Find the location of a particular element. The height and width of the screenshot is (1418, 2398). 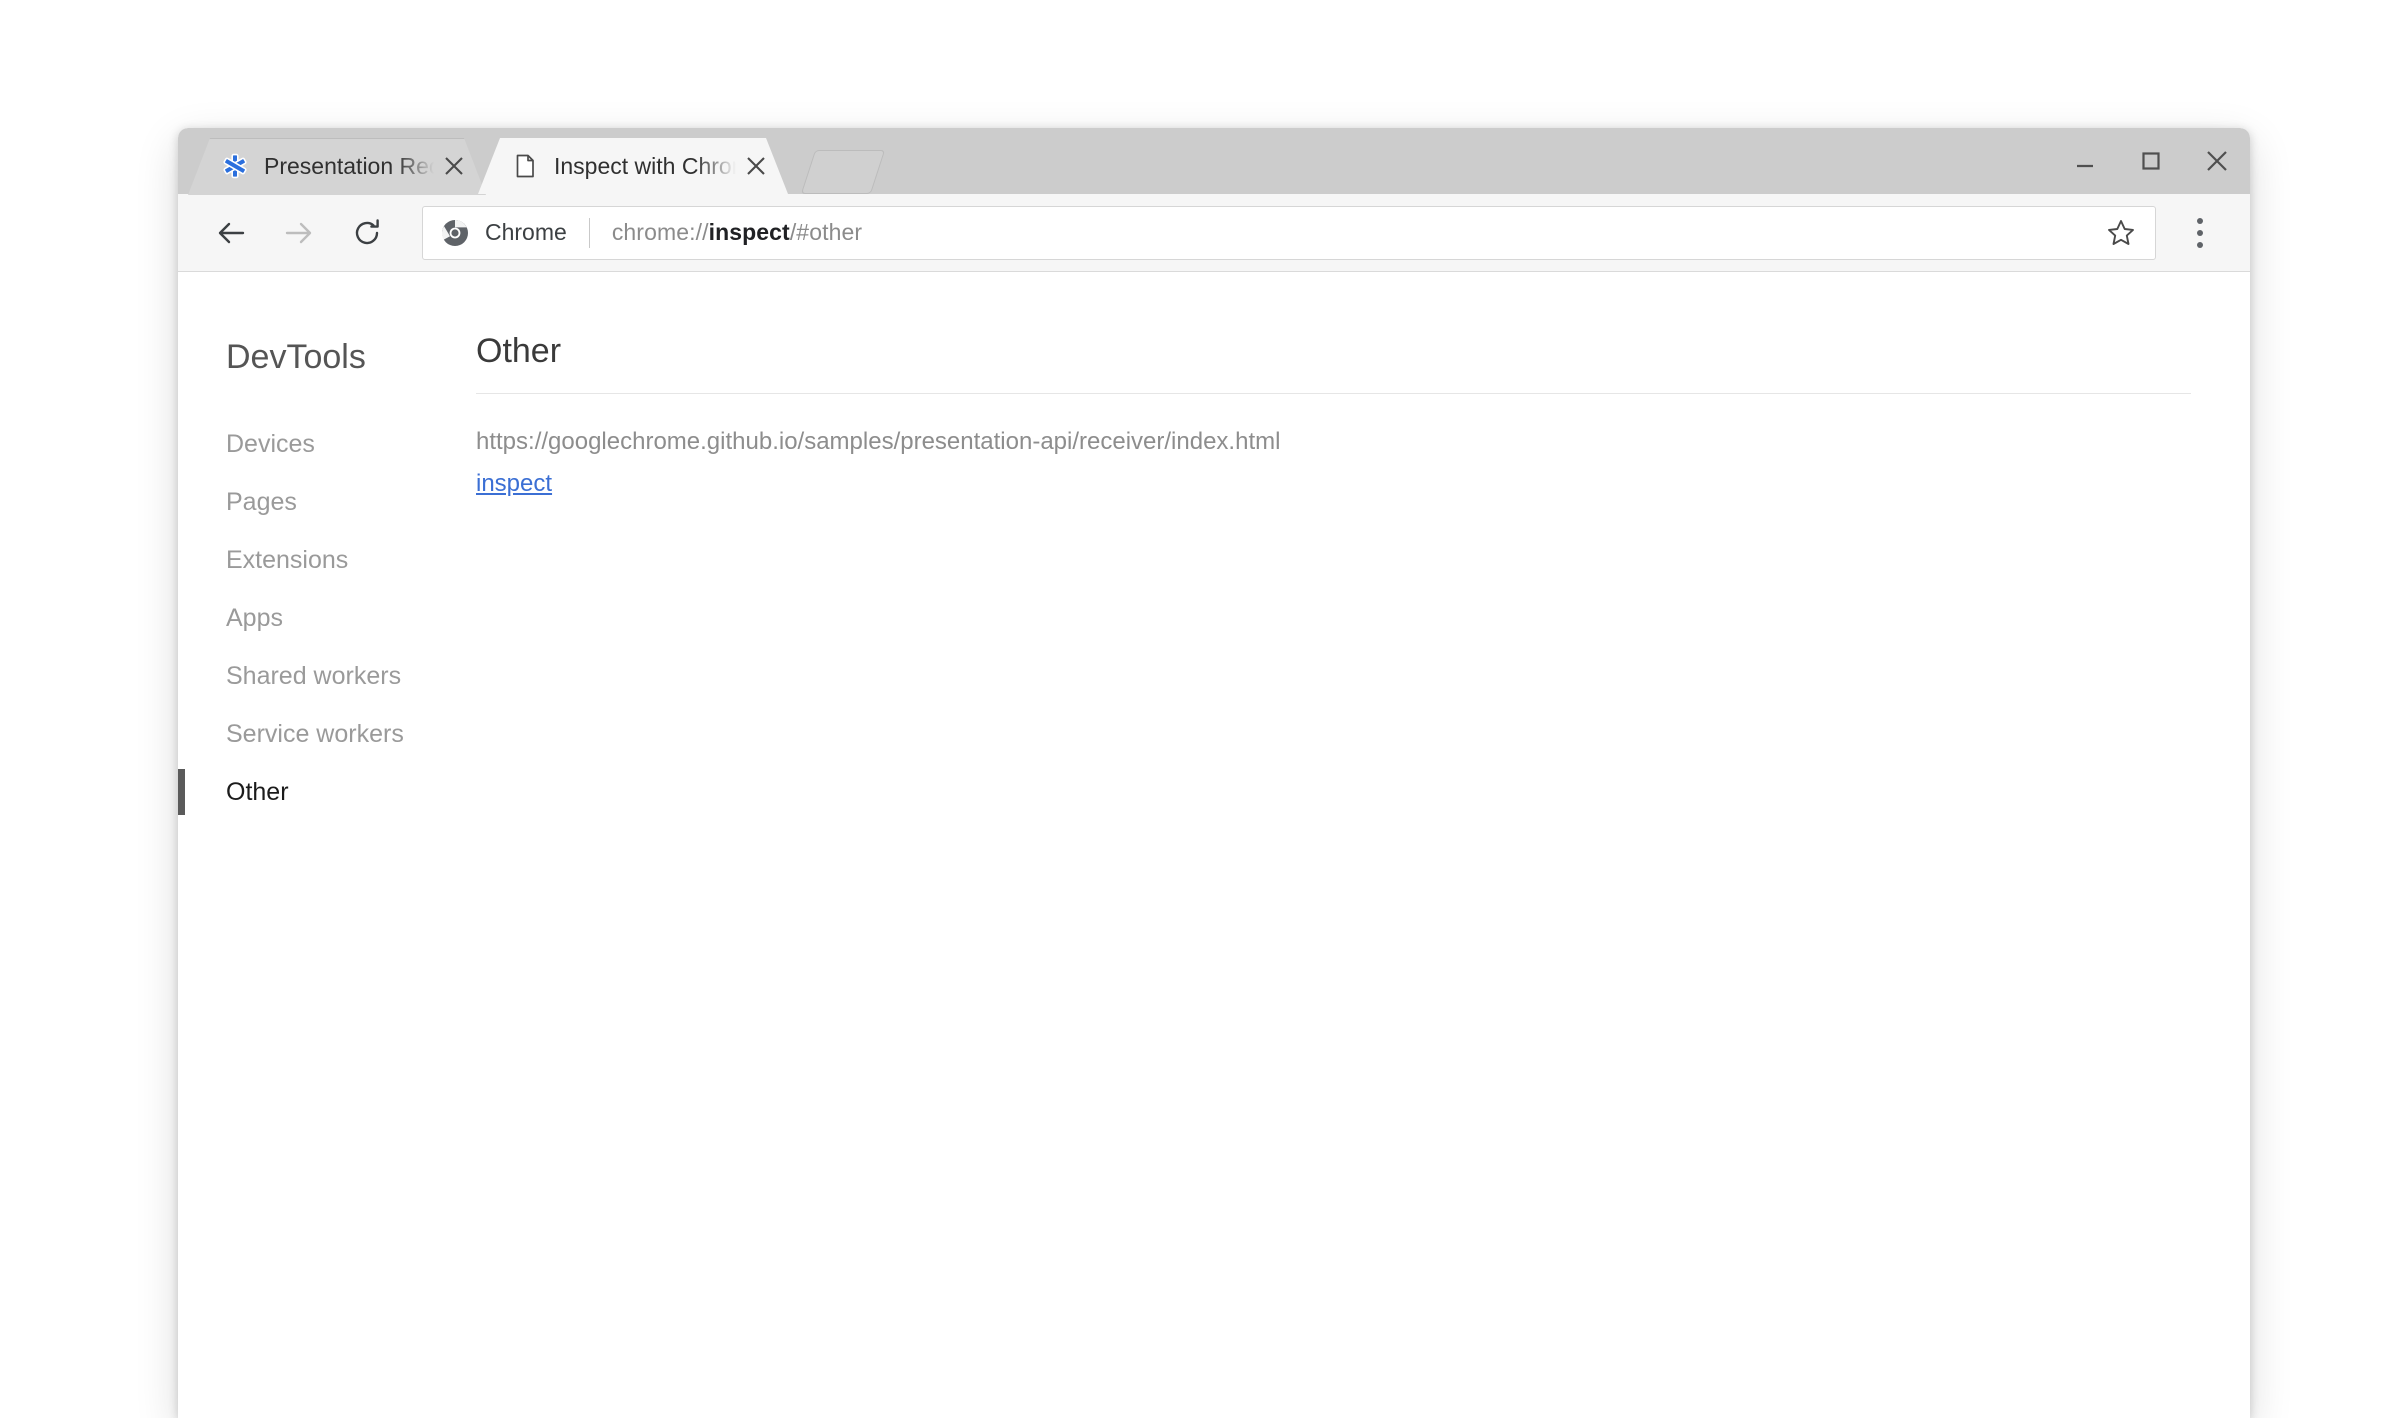

address-bar: Chrome chrome://inspect/#other is located at coordinates (1289, 232).